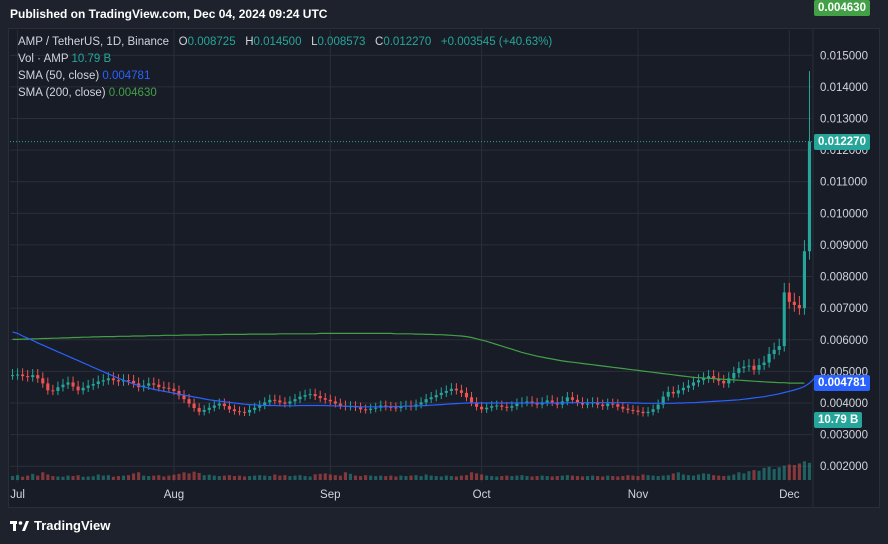 This screenshot has height=544, width=888. What do you see at coordinates (72, 525) in the screenshot?
I see `brand-name: TradingView` at bounding box center [72, 525].